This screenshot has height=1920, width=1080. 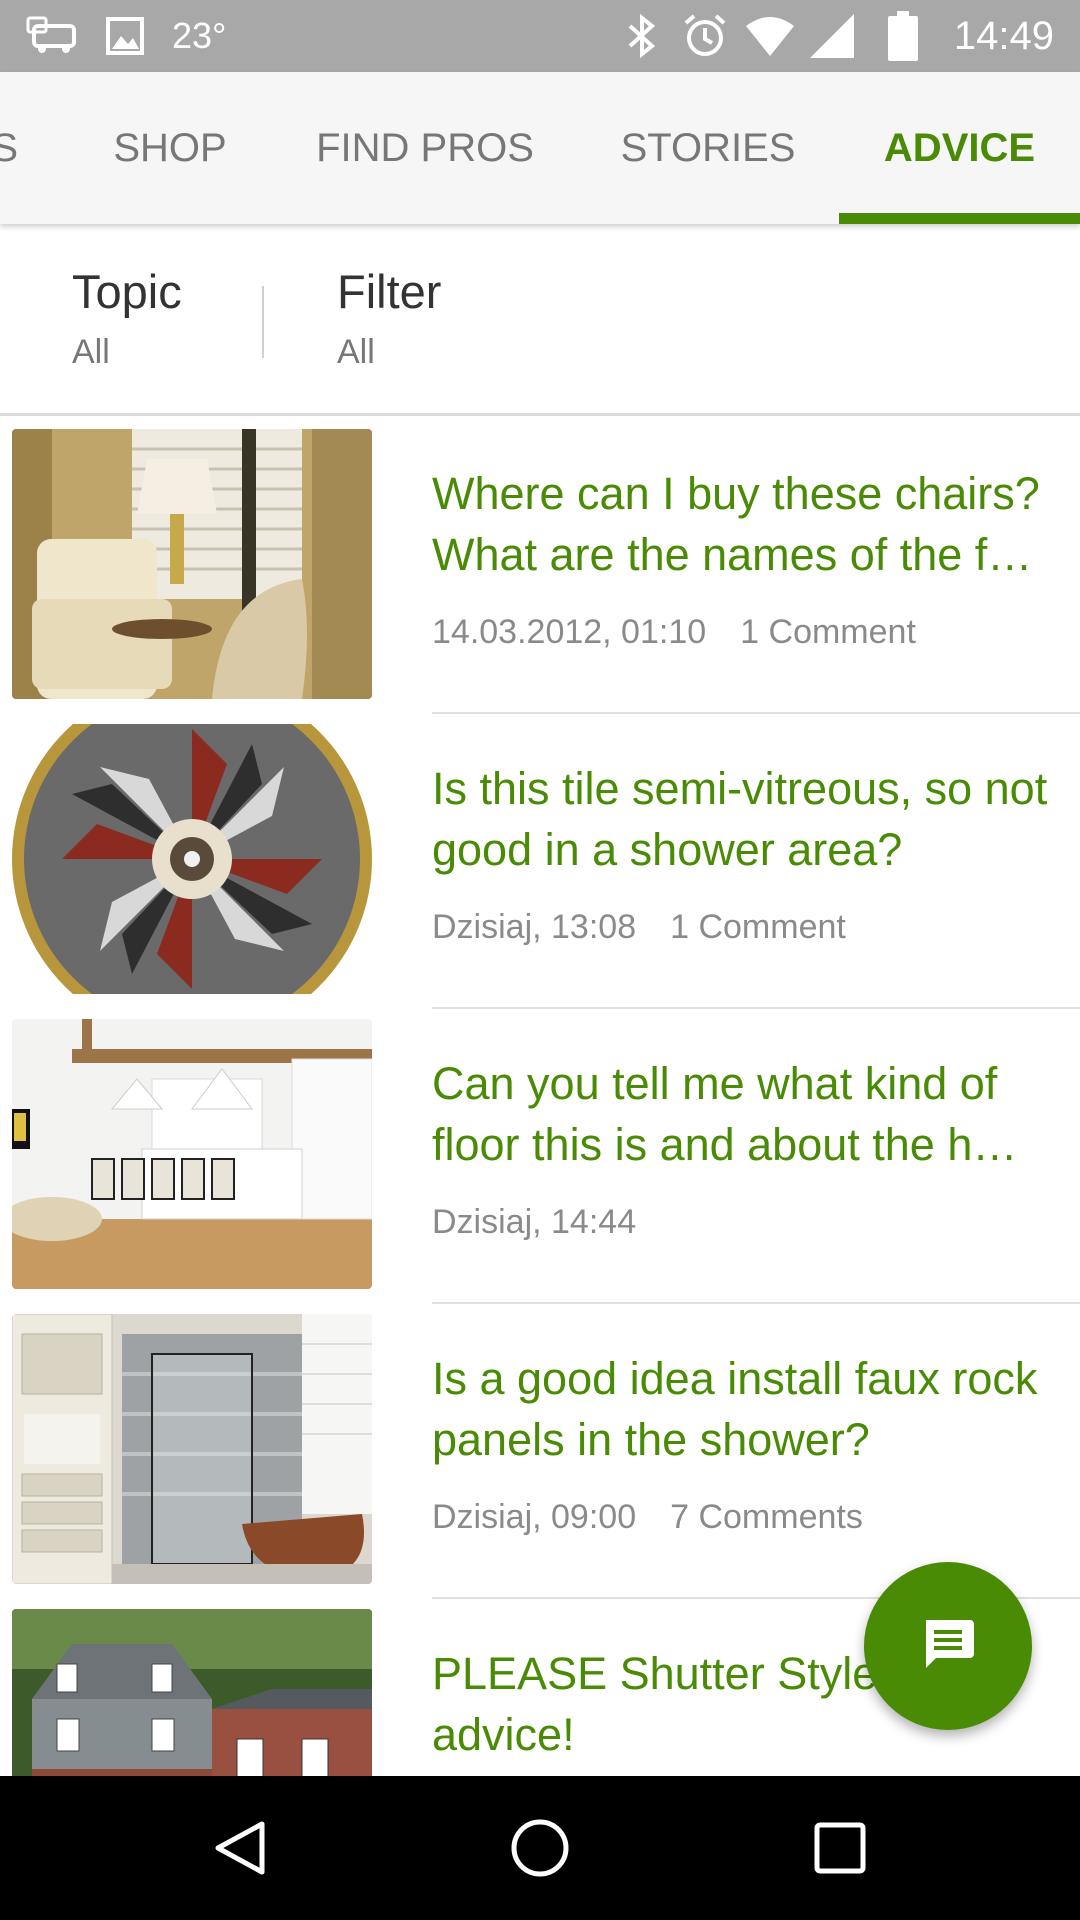 I want to click on active-tab-indicator, so click(x=959, y=218).